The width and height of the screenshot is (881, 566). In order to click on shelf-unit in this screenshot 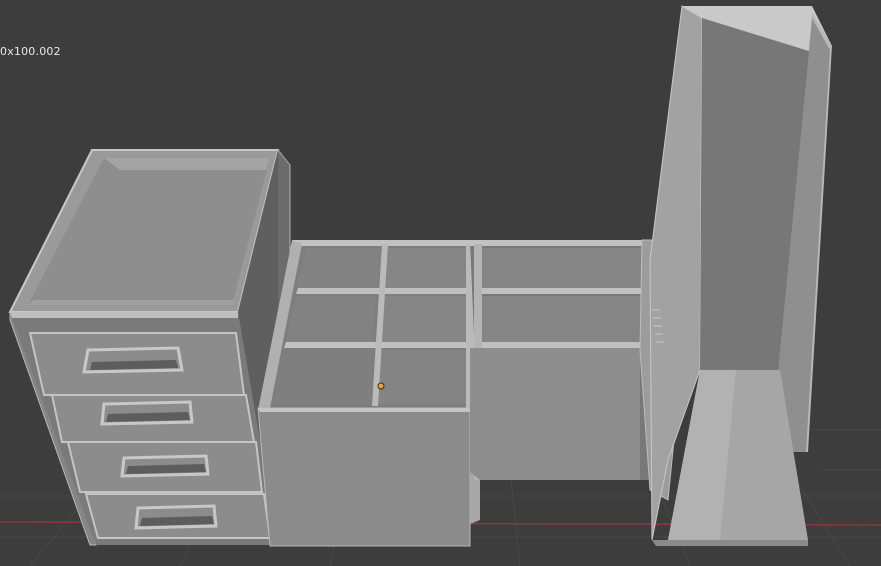, I will do `click(575, 370)`.